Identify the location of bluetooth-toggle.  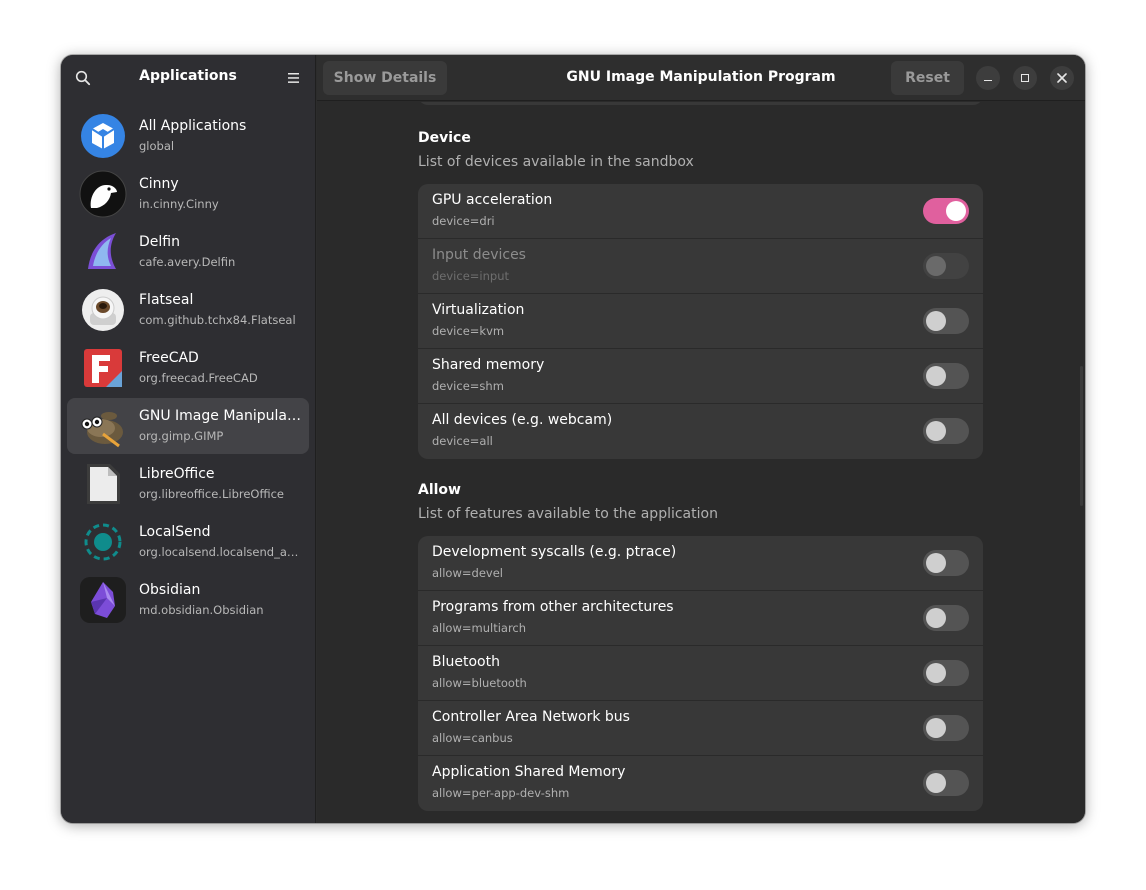
(946, 673).